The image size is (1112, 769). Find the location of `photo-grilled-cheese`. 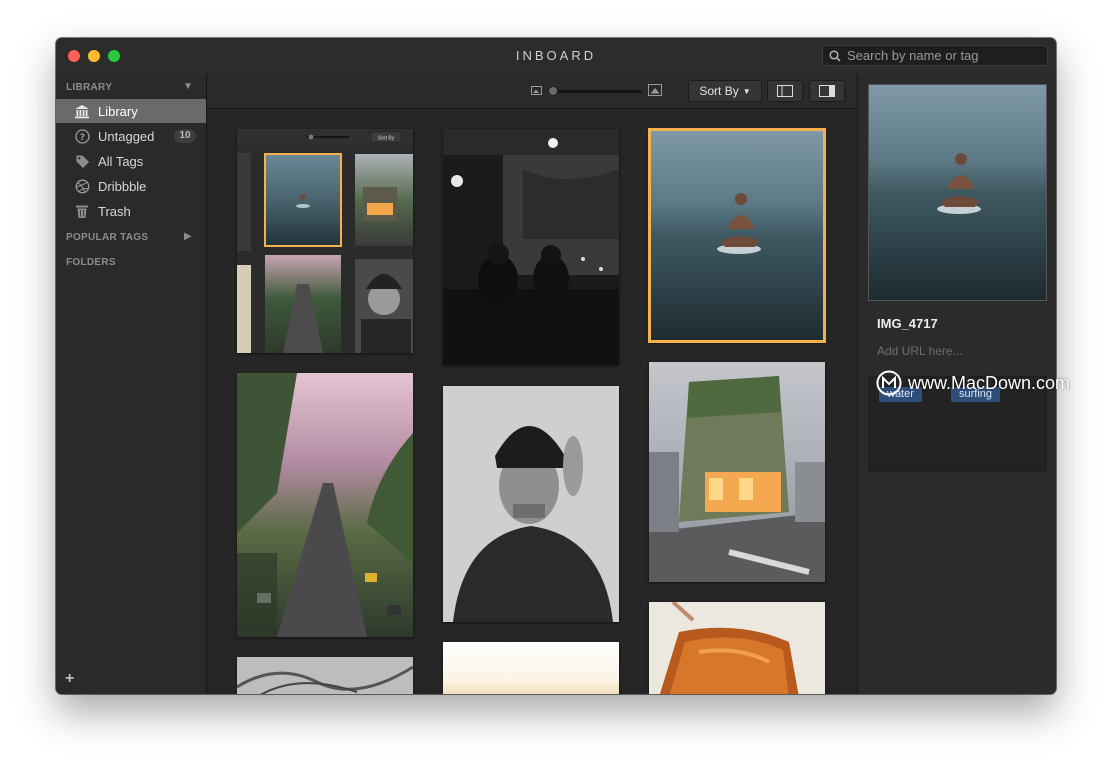

photo-grilled-cheese is located at coordinates (737, 648).